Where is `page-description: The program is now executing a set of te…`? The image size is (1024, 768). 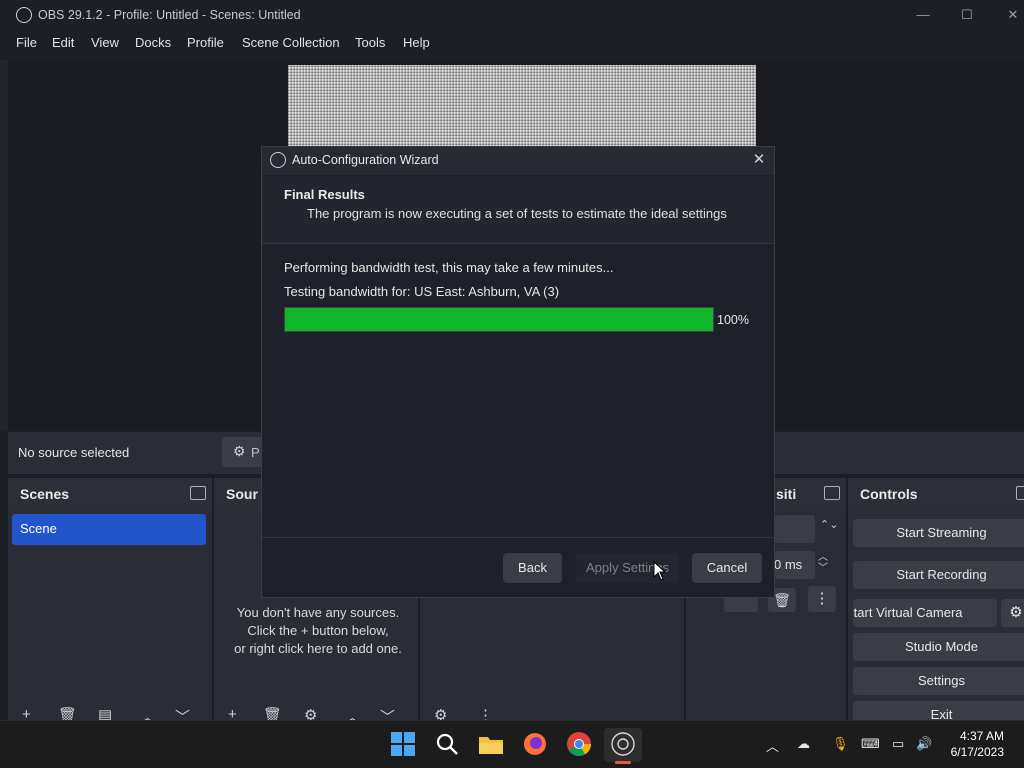 page-description: The program is now executing a set of te… is located at coordinates (517, 213).